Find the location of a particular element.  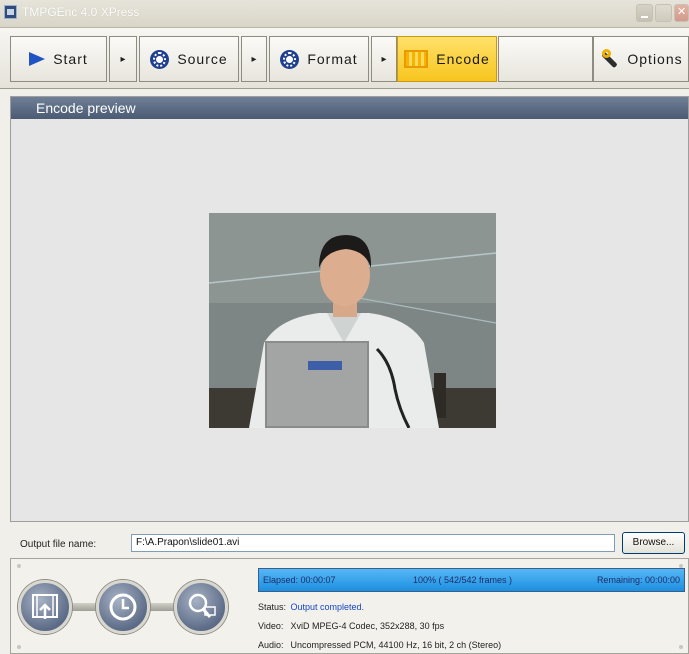

step-arrow-3: ▸ is located at coordinates (384, 59).